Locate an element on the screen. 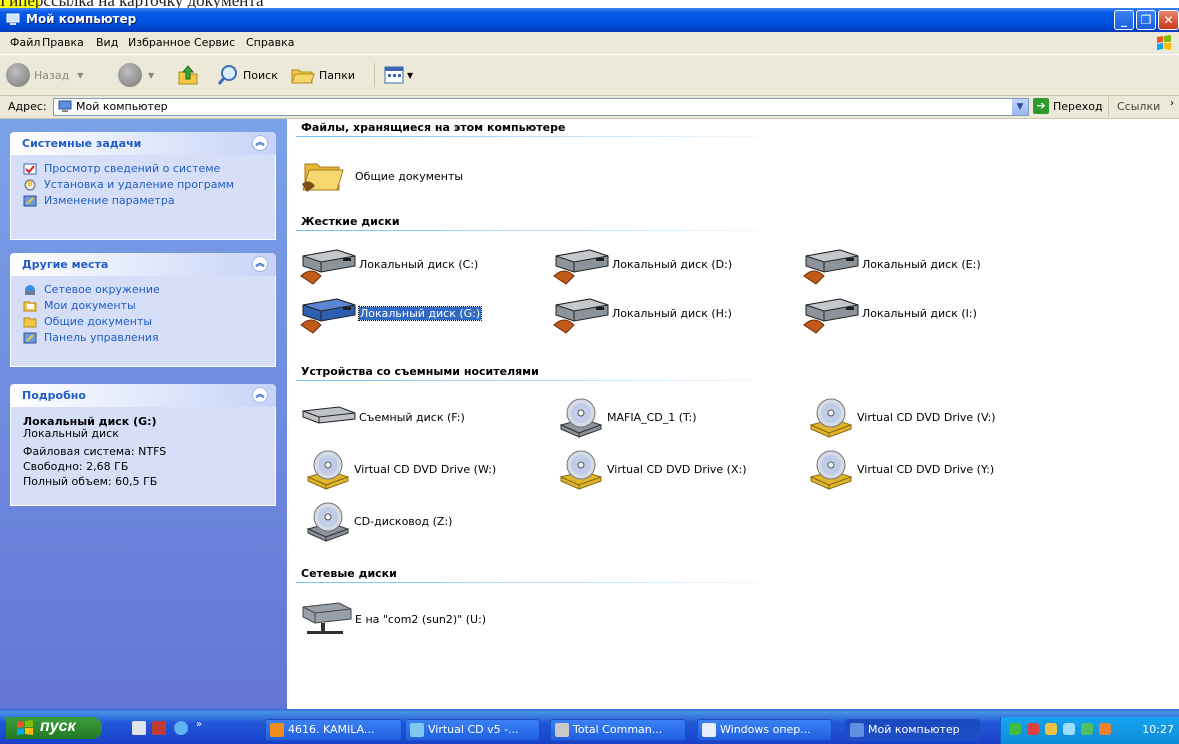  hard-drive-item: Локальный диск (C:) is located at coordinates (388, 264).